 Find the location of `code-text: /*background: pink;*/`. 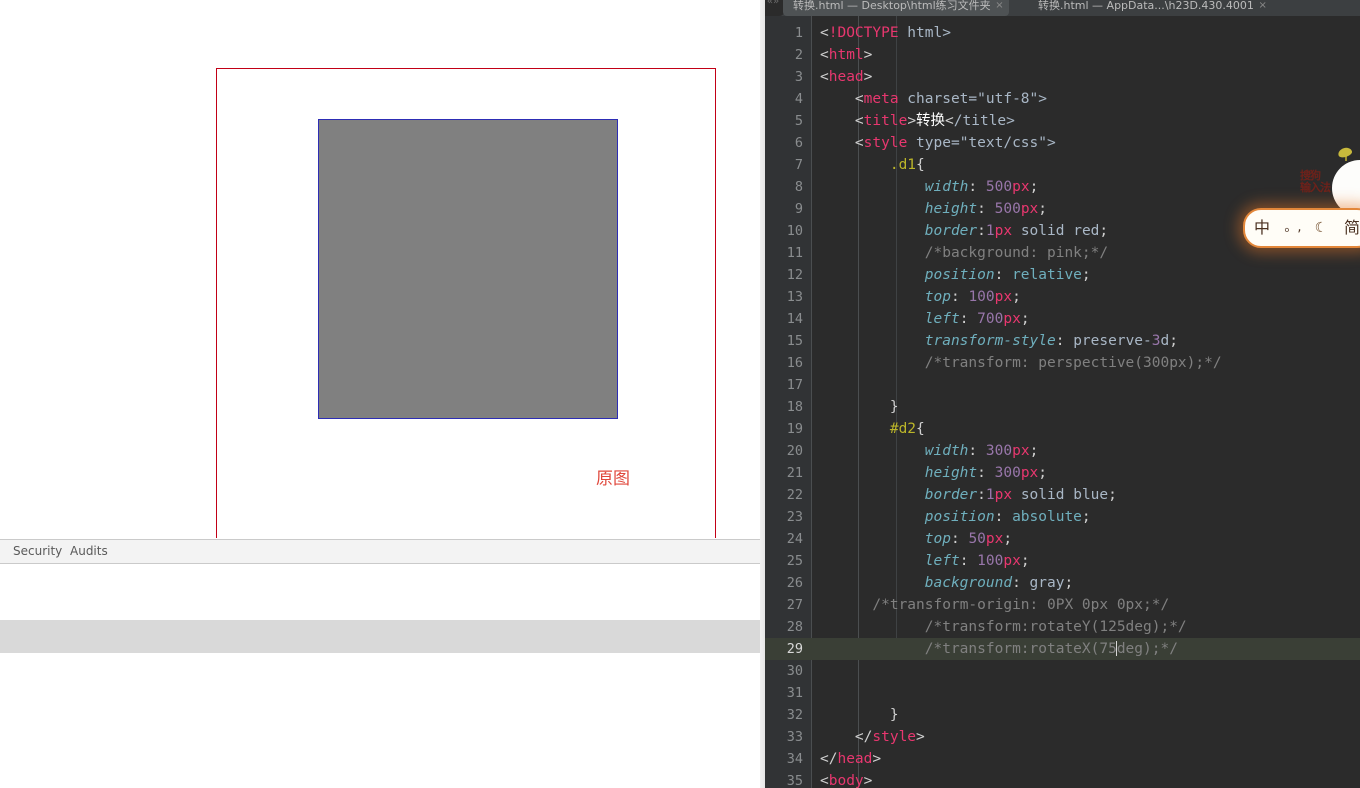

code-text: /*background: pink;*/ is located at coordinates (1016, 253).